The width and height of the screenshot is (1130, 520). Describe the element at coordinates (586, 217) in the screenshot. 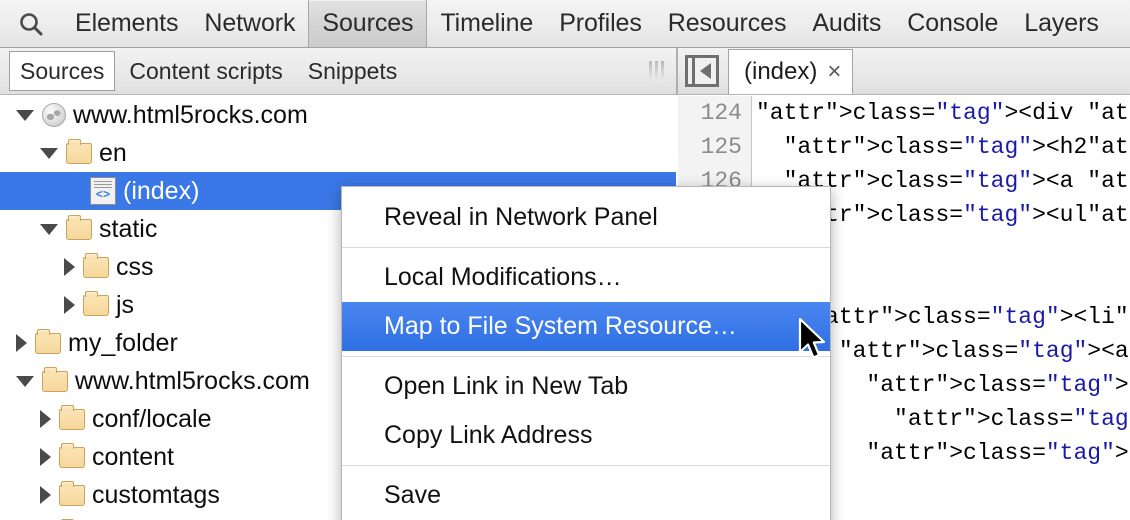

I see `menu-item-reveal-in-network-panel: Reveal in Network Panel` at that location.